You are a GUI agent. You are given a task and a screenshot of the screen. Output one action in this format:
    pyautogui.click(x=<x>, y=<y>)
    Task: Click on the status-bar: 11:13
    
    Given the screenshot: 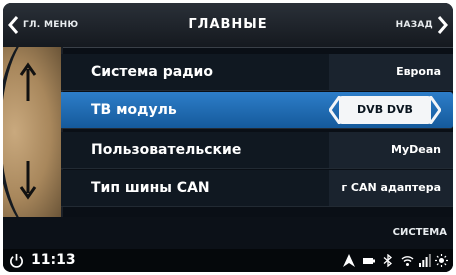 What is the action you would take?
    pyautogui.click(x=228, y=260)
    